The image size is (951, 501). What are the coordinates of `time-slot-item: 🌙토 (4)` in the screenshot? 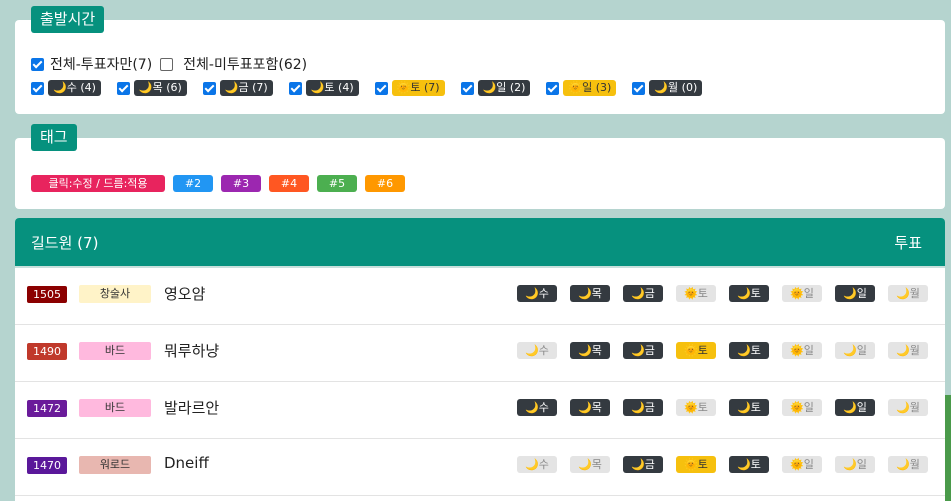 It's located at (323, 88).